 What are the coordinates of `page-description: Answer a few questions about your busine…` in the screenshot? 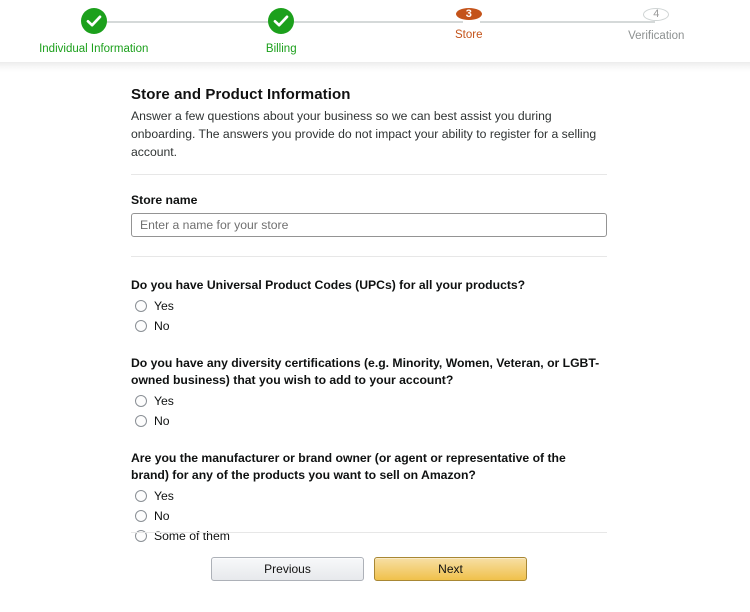 It's located at (364, 134).